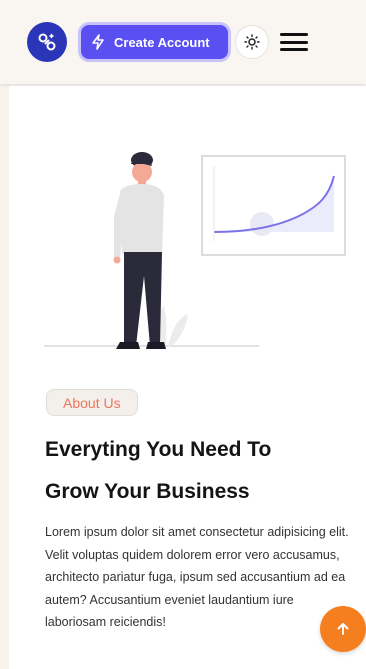 The width and height of the screenshot is (366, 669). I want to click on site-header: Create Account, so click(183, 42).